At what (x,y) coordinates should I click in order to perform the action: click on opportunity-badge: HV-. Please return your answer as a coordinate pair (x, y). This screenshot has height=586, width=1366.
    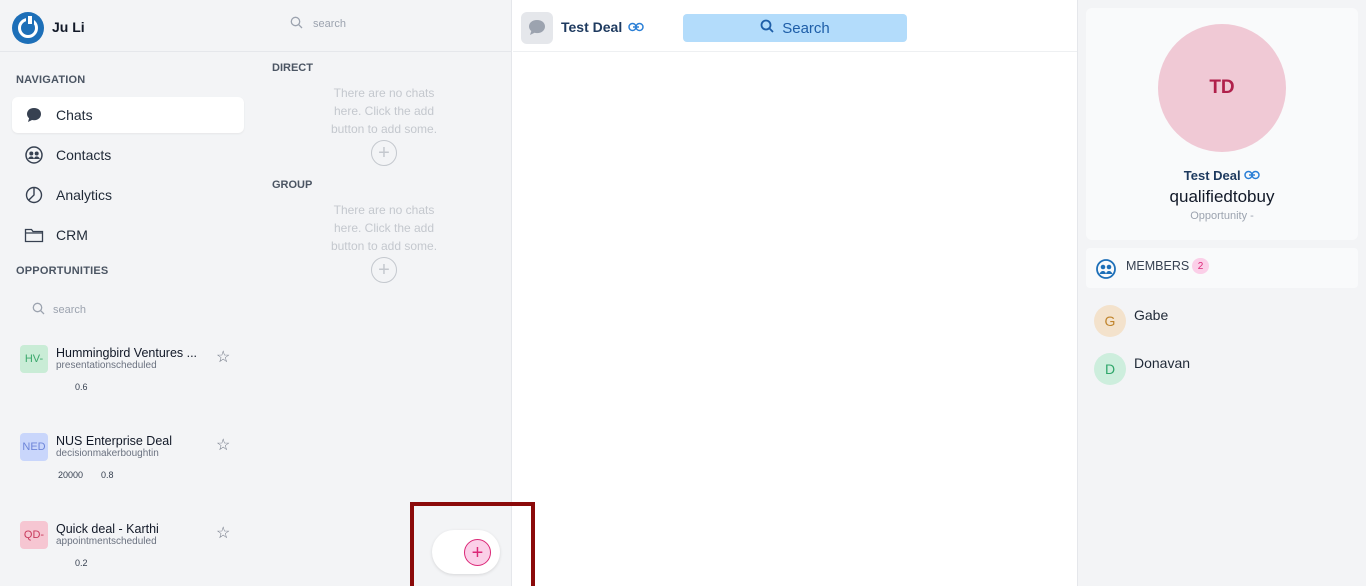
    Looking at the image, I should click on (34, 359).